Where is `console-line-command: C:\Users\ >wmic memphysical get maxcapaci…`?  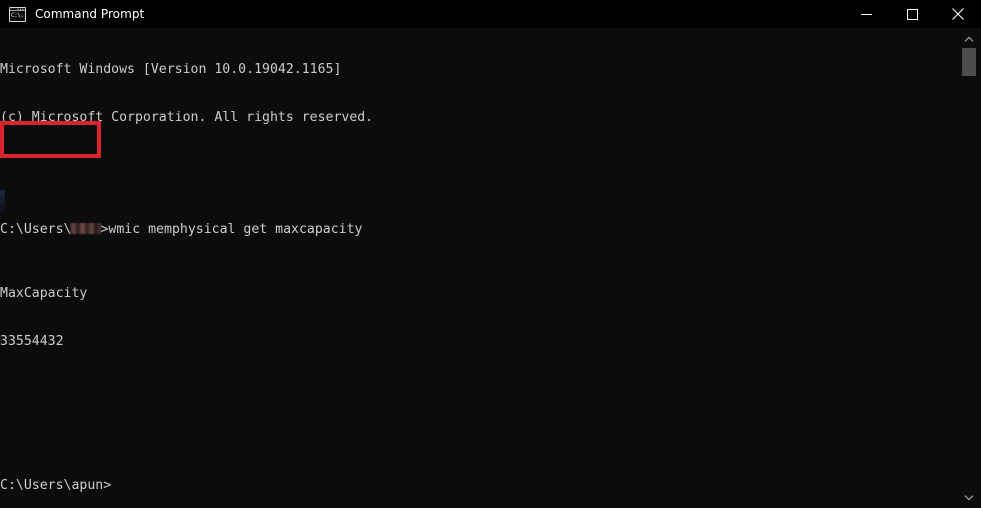
console-line-command: C:\Users\ >wmic memphysical get maxcapaci… is located at coordinates (186, 230).